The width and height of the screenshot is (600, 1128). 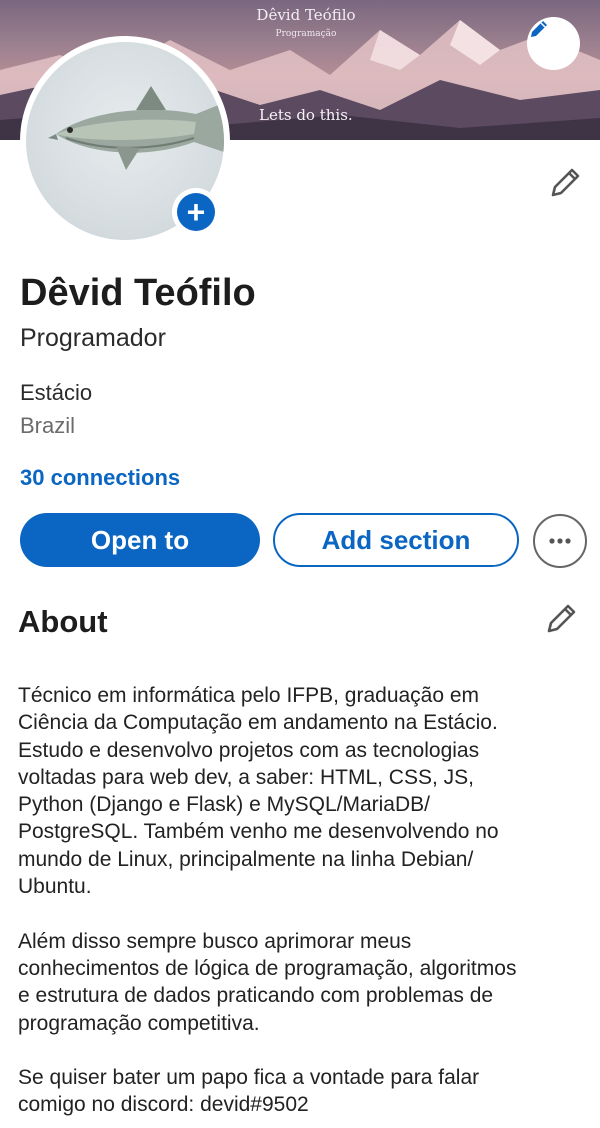 What do you see at coordinates (56, 393) in the screenshot?
I see `profile-school: Estácio` at bounding box center [56, 393].